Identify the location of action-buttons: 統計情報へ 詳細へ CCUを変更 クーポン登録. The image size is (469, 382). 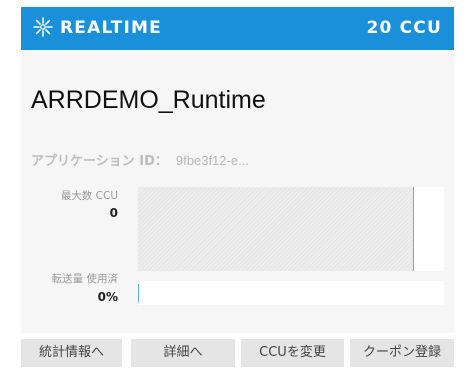
(237, 353).